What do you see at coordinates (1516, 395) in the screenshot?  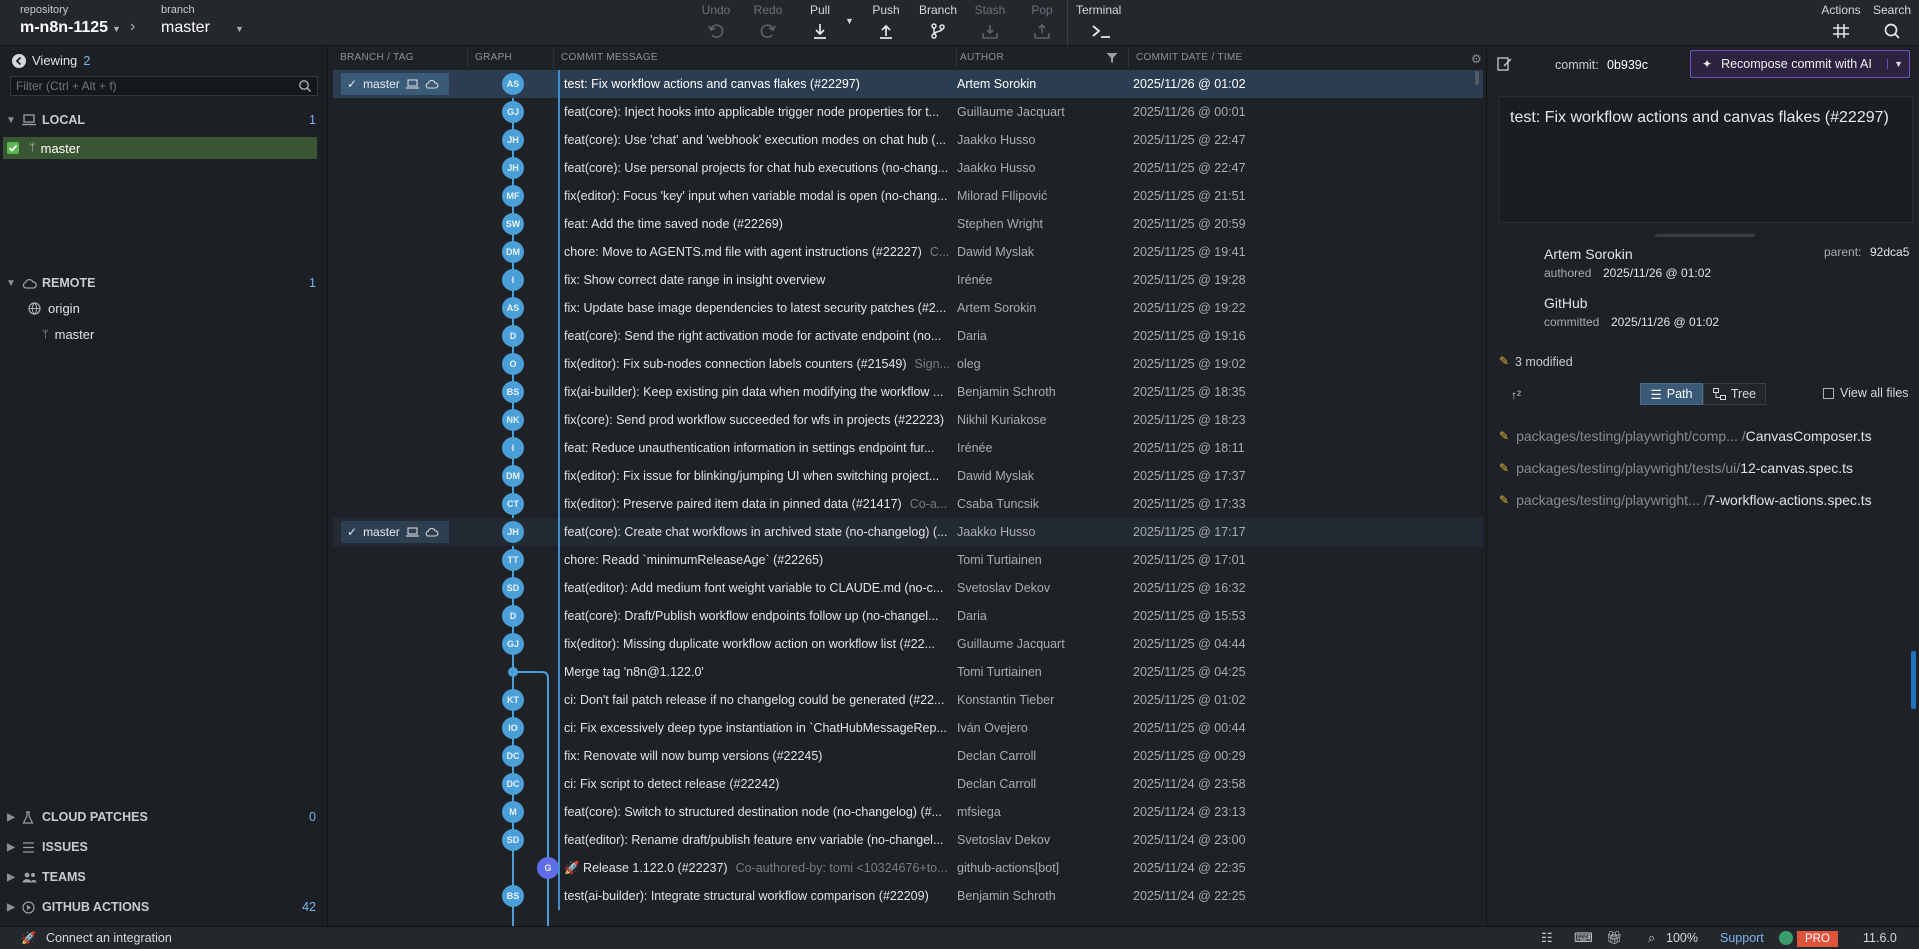 I see `sort-icon: ↑²` at bounding box center [1516, 395].